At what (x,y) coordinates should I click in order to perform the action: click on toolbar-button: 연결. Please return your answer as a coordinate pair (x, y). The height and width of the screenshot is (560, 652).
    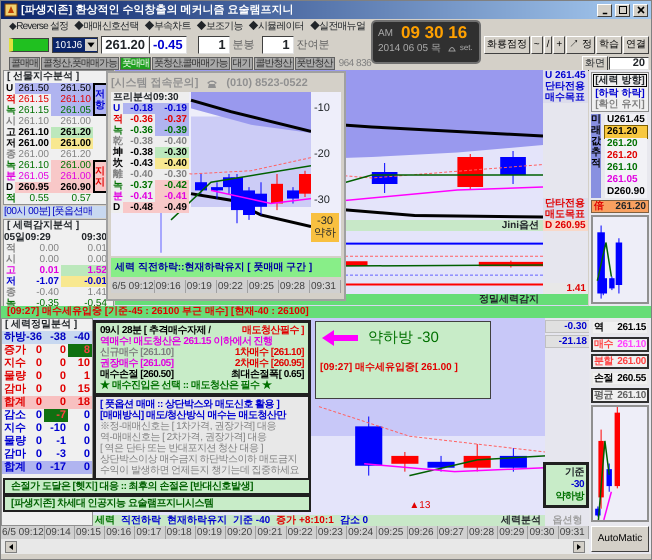
    Looking at the image, I should click on (636, 45).